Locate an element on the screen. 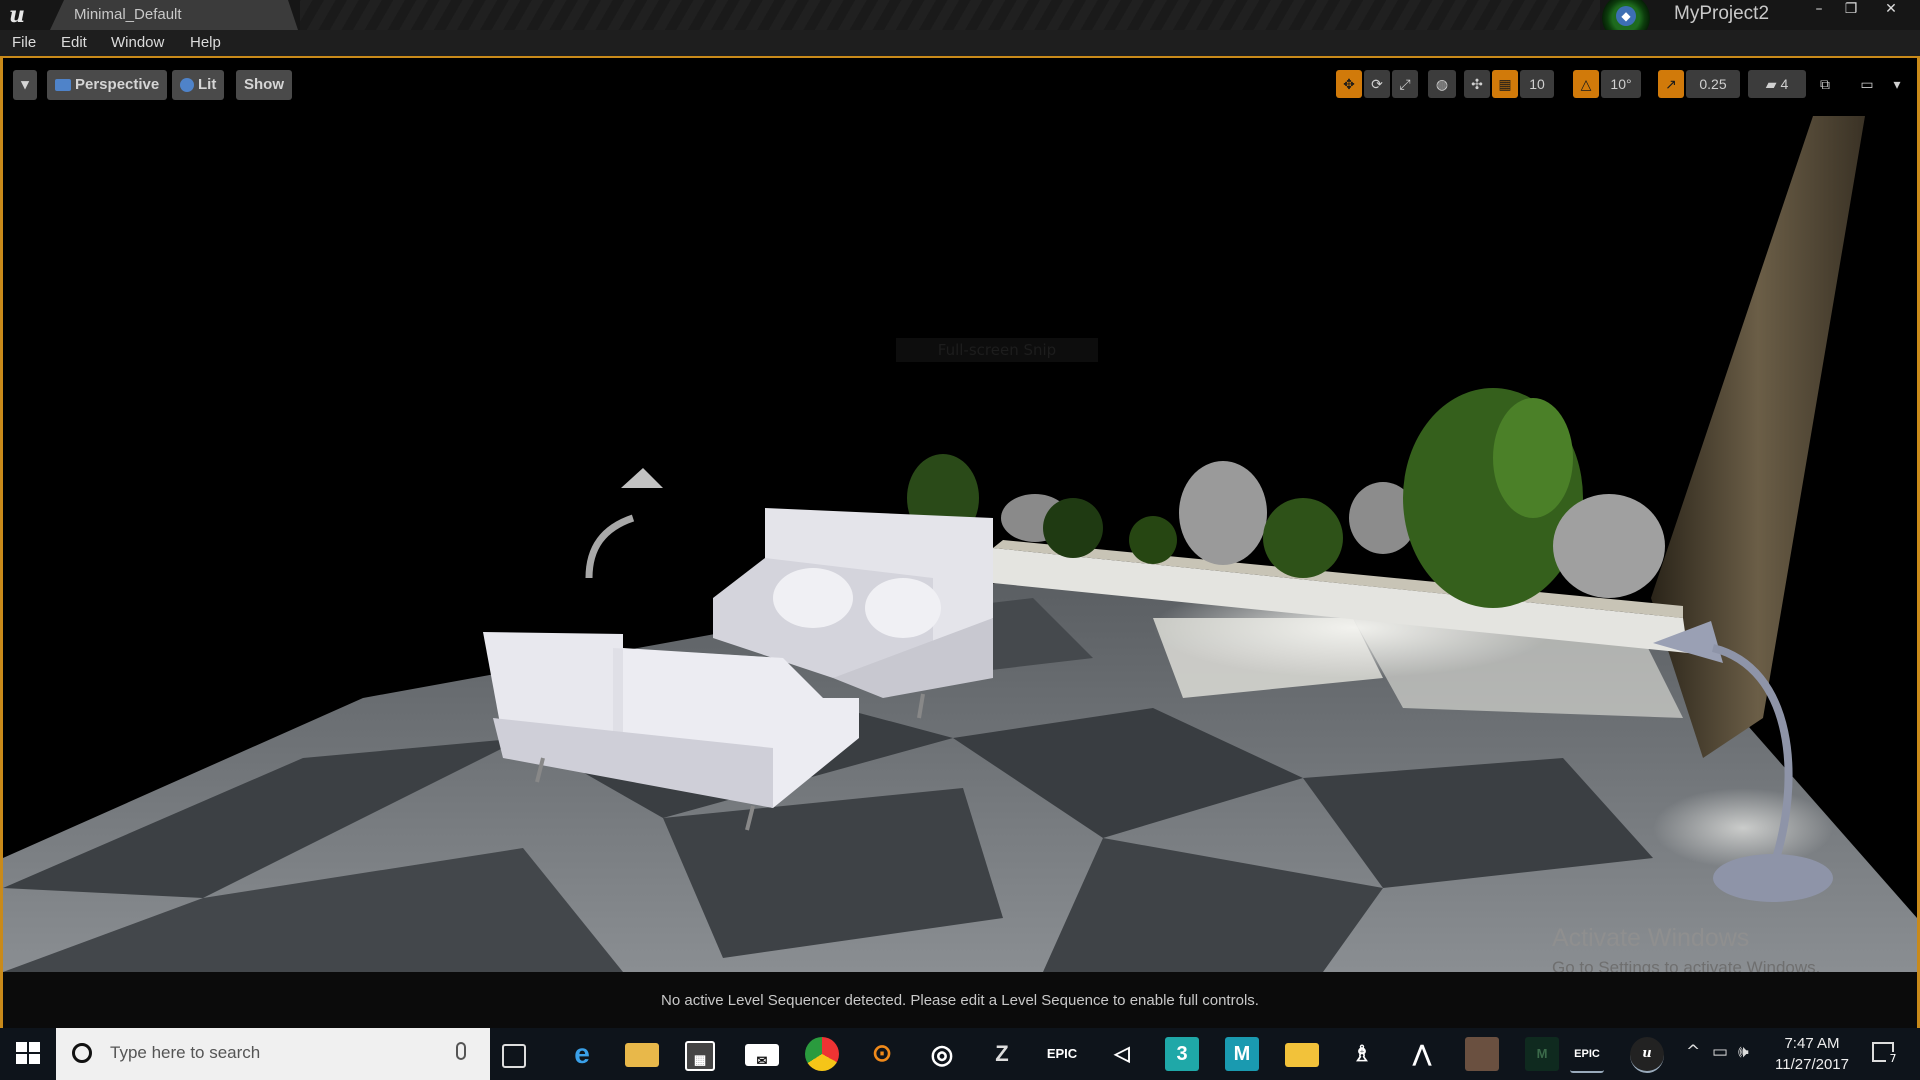 The width and height of the screenshot is (1920, 1080). notification-count: 7 is located at coordinates (1893, 1059).